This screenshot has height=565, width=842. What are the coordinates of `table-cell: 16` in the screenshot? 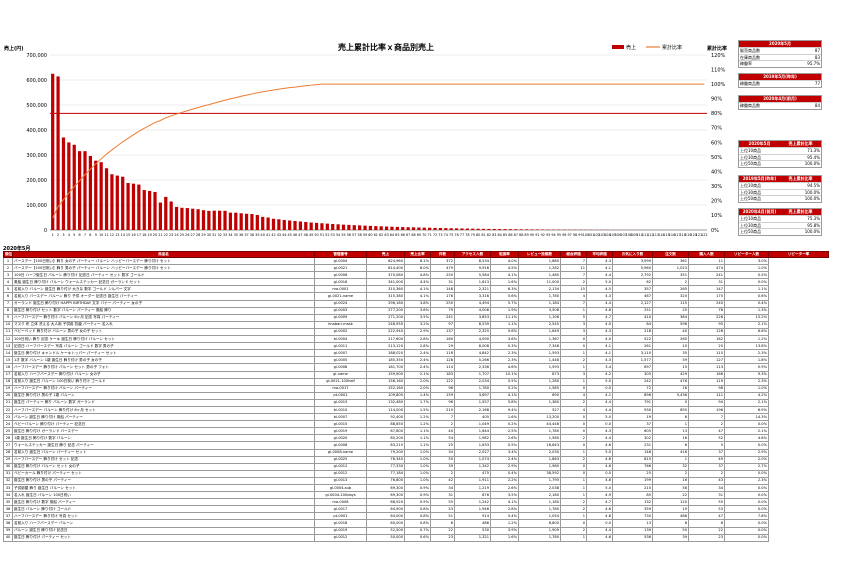 It's located at (670, 438).